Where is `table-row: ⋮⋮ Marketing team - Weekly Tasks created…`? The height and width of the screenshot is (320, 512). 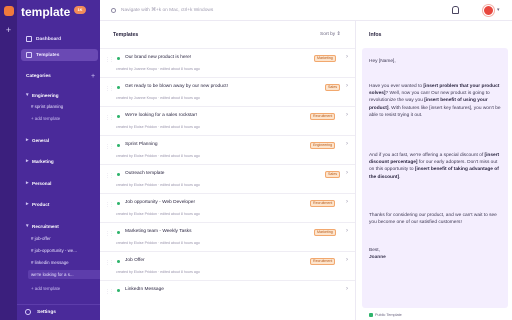 table-row: ⋮⋮ Marketing team - Weekly Tasks created… is located at coordinates (227, 236).